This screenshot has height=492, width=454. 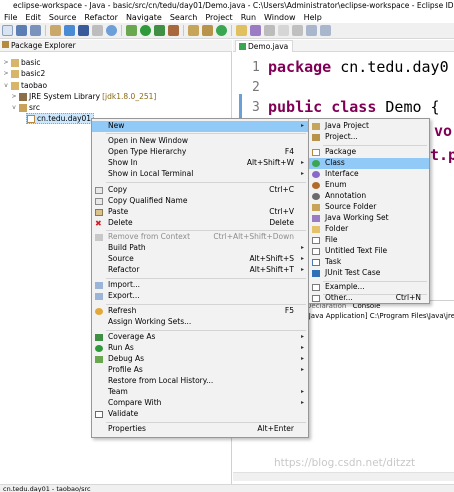 What do you see at coordinates (200, 174) in the screenshot?
I see `menu-item-show-in-terminal: Show in Local Terminal ▸` at bounding box center [200, 174].